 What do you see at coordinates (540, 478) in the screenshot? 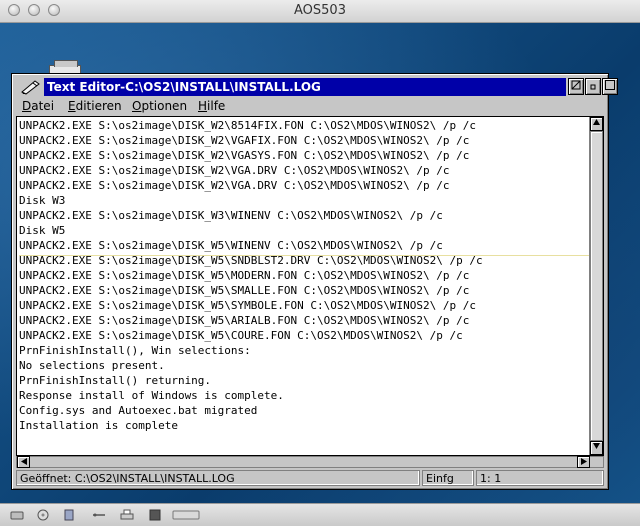
I see `status-cursor-position: 1` at bounding box center [540, 478].